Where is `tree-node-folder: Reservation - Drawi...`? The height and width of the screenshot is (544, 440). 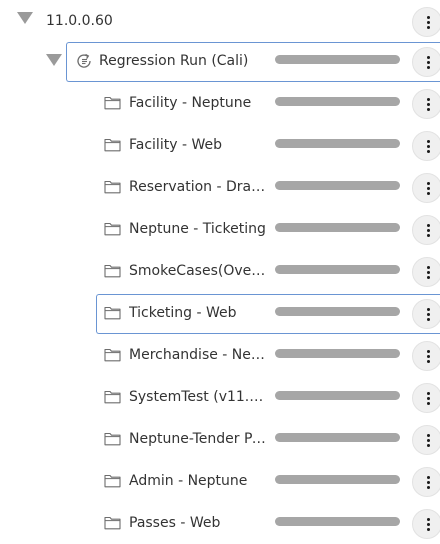
tree-node-folder: Reservation - Drawi... is located at coordinates (220, 187).